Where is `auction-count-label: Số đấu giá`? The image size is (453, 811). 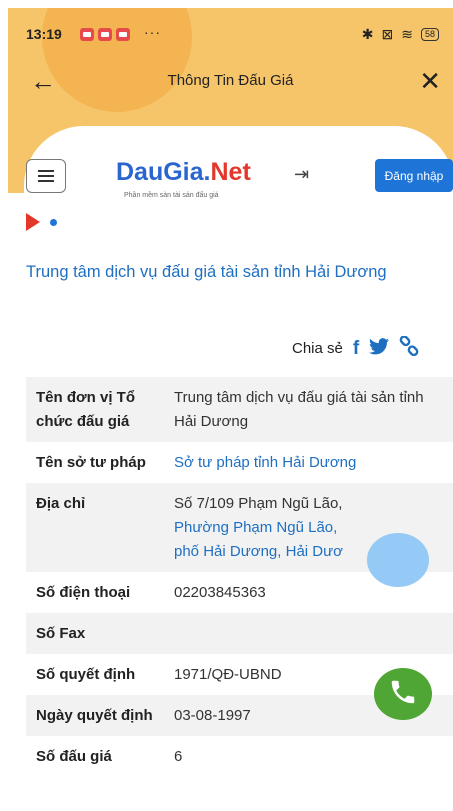 auction-count-label: Số đấu giá is located at coordinates (74, 756).